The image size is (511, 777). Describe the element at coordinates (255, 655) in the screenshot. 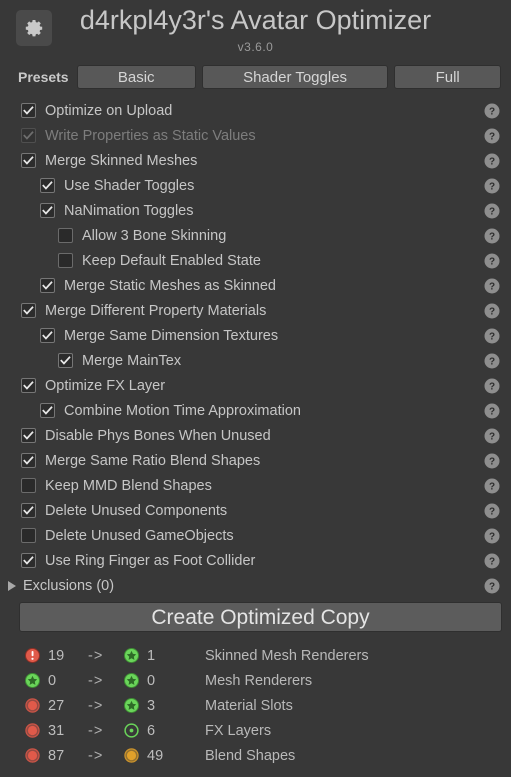

I see `stat-row: 19 -> 1 Skinned Mesh Renderers` at that location.